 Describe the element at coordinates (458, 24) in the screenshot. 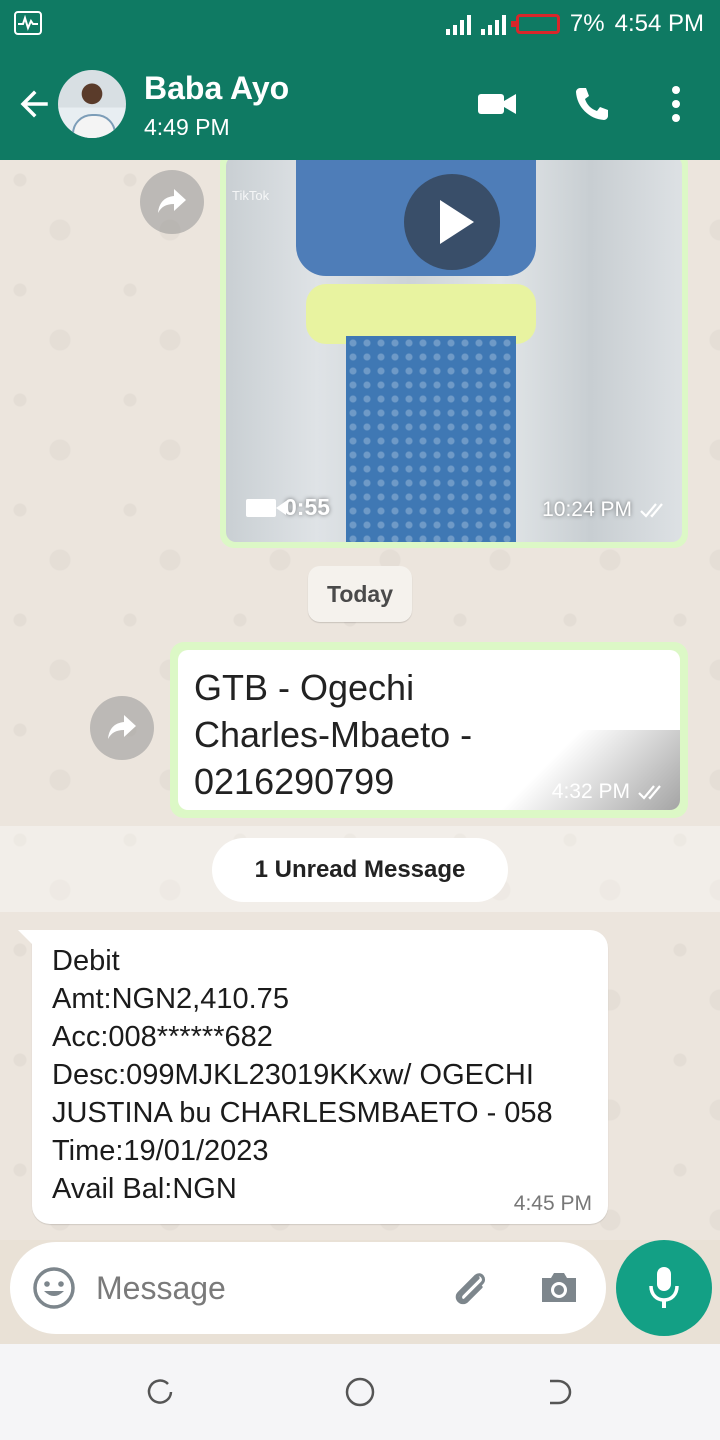

I see `signal-icon` at that location.